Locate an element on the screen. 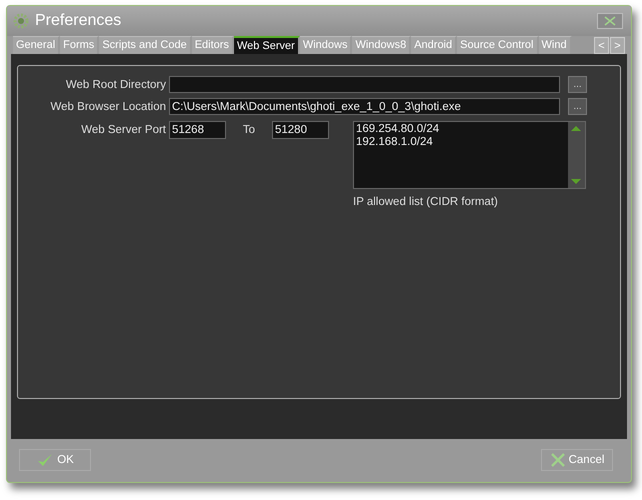  path-field is located at coordinates (364, 84).